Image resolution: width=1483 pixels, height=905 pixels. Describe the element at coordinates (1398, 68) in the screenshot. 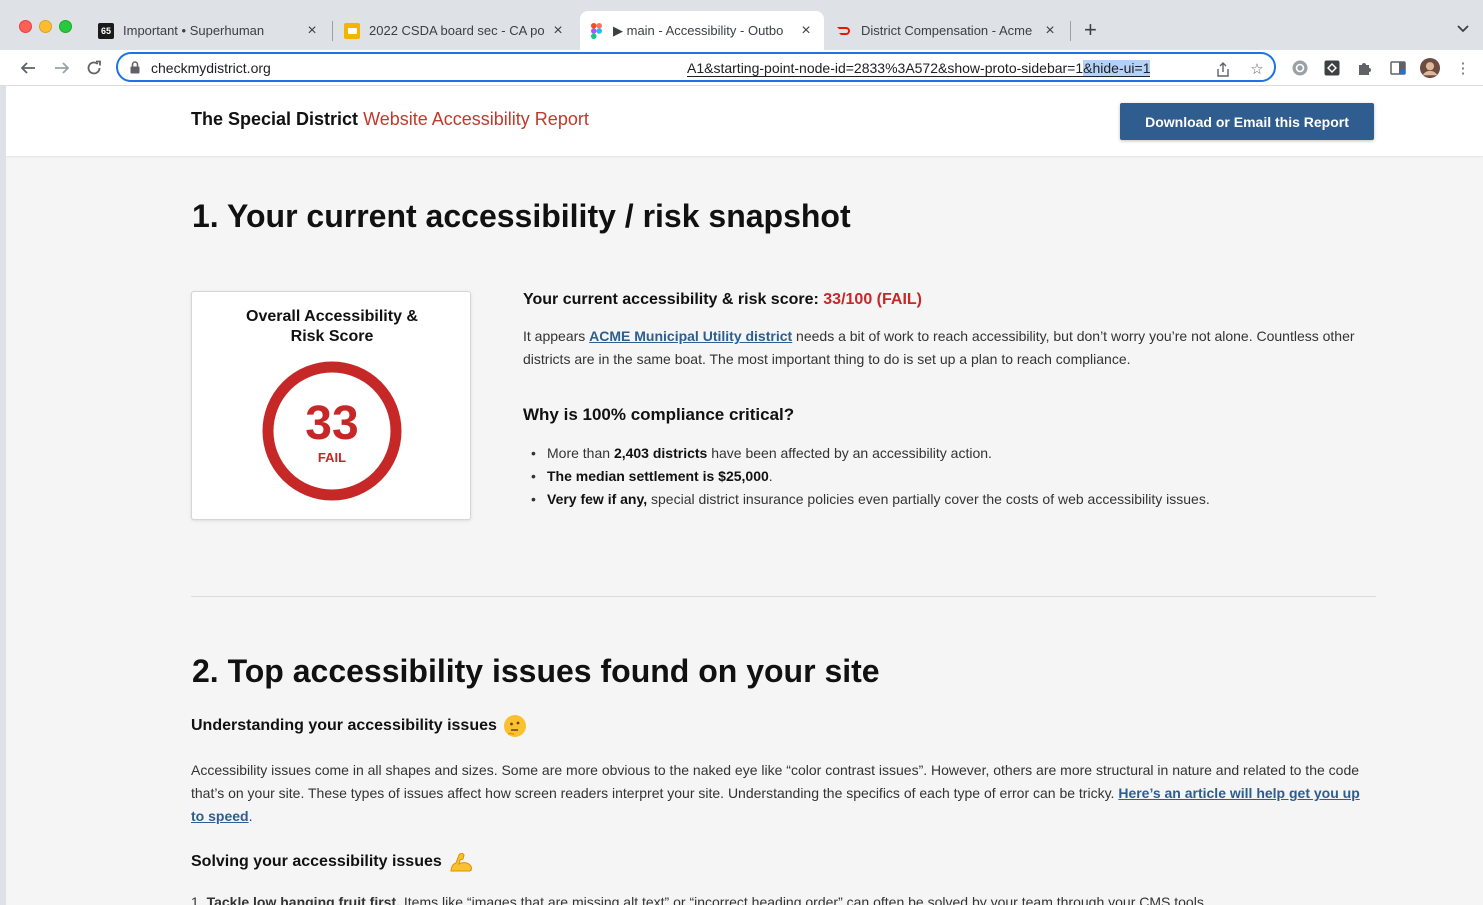

I see `reading-list-icon` at that location.